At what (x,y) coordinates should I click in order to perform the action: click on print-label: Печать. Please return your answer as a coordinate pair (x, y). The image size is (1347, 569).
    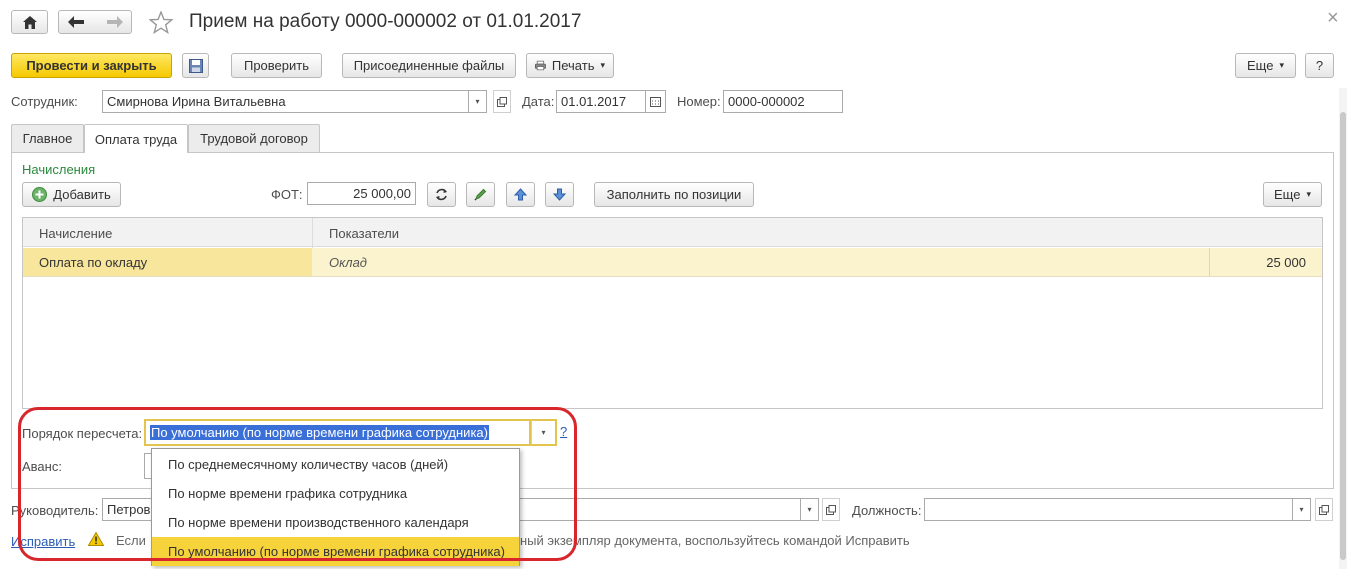
    Looking at the image, I should click on (573, 65).